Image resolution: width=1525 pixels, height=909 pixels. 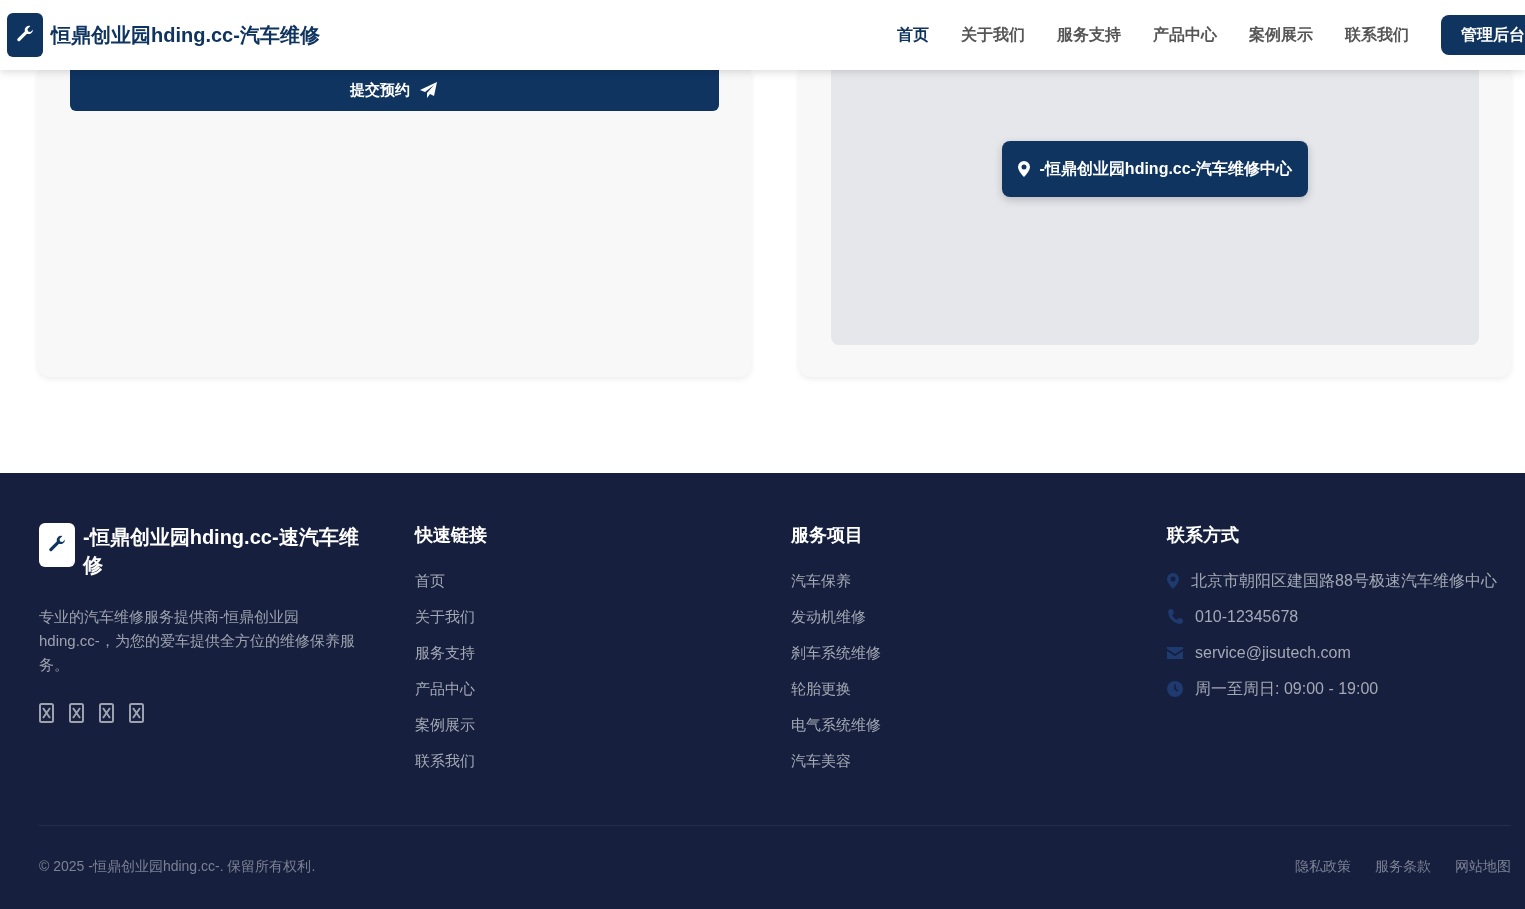 I want to click on nav-link: 首页, so click(x=913, y=35).